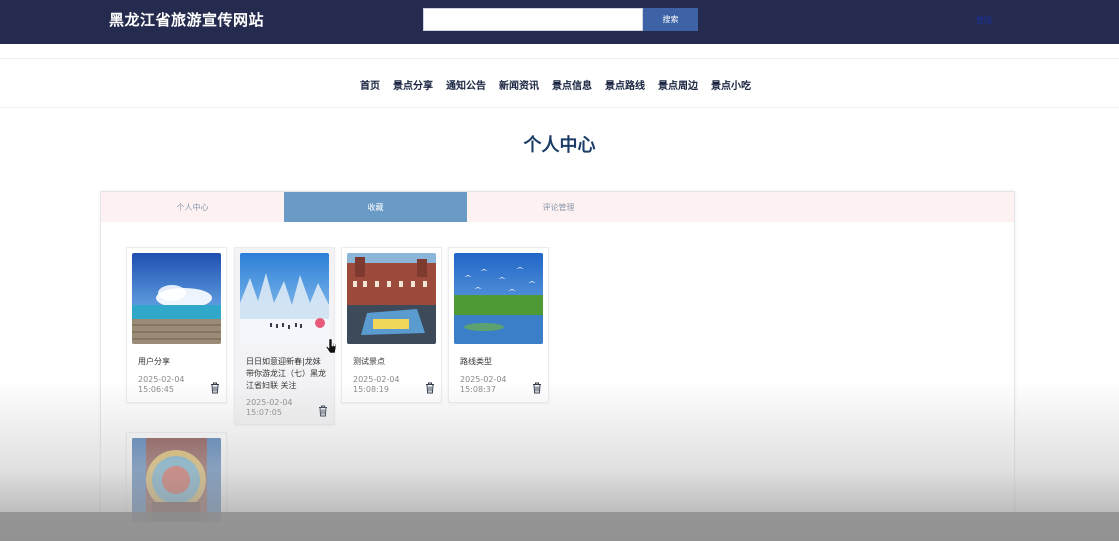  What do you see at coordinates (670, 19) in the screenshot?
I see `search-button: 搜索` at bounding box center [670, 19].